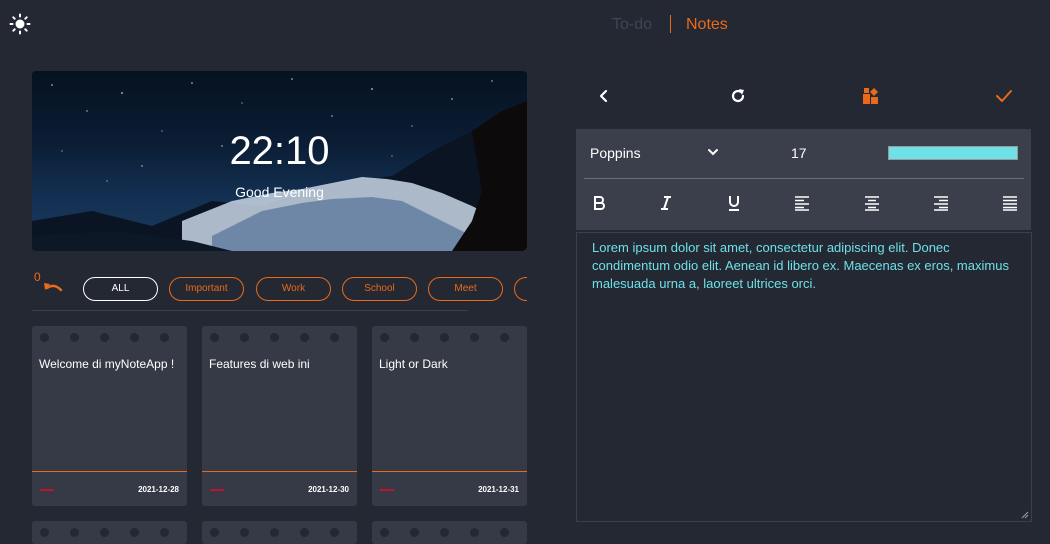 The width and height of the screenshot is (1050, 544). Describe the element at coordinates (465, 289) in the screenshot. I see `chip-meet: Meet` at that location.